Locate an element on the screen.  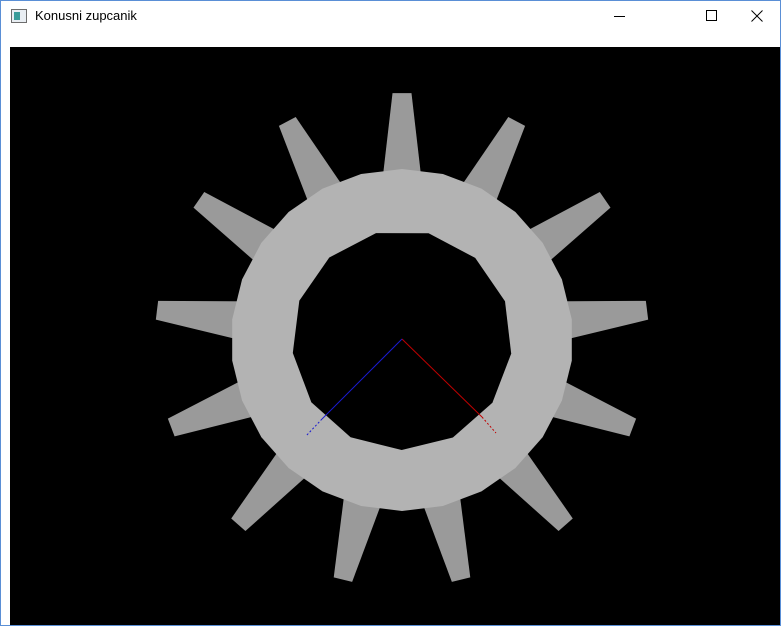
maximize-icon is located at coordinates (711, 15).